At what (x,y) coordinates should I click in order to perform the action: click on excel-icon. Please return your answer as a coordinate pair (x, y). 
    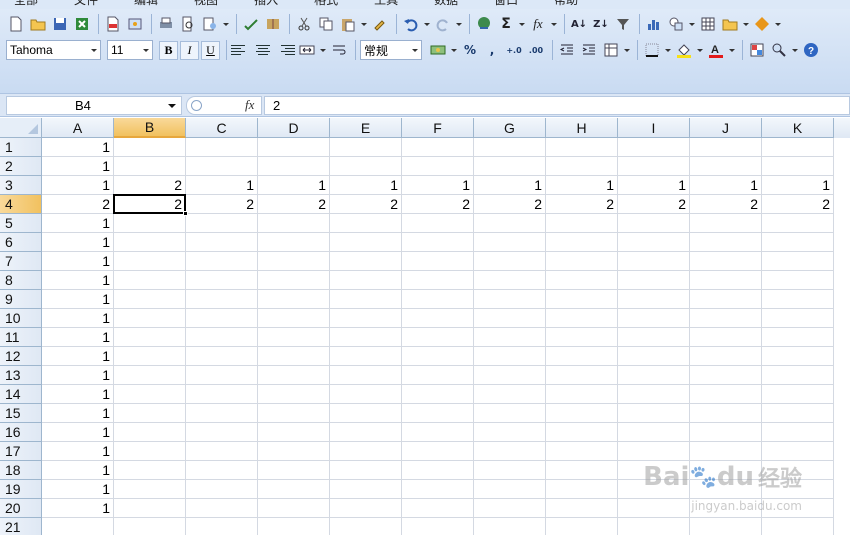
    Looking at the image, I should click on (82, 24).